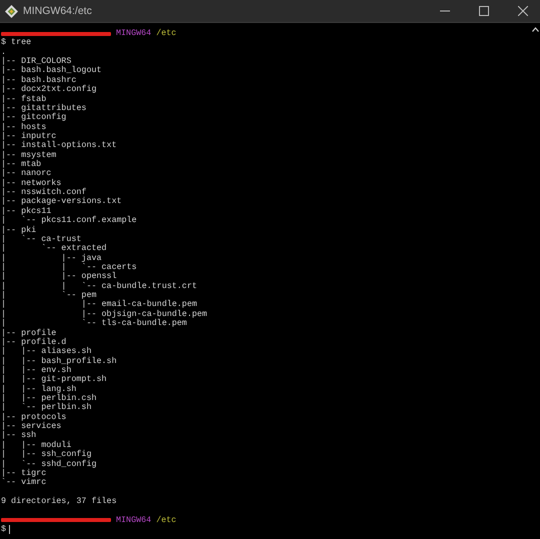 Image resolution: width=540 pixels, height=539 pixels. I want to click on terminal-line: | `-- ca-trust, so click(41, 239).